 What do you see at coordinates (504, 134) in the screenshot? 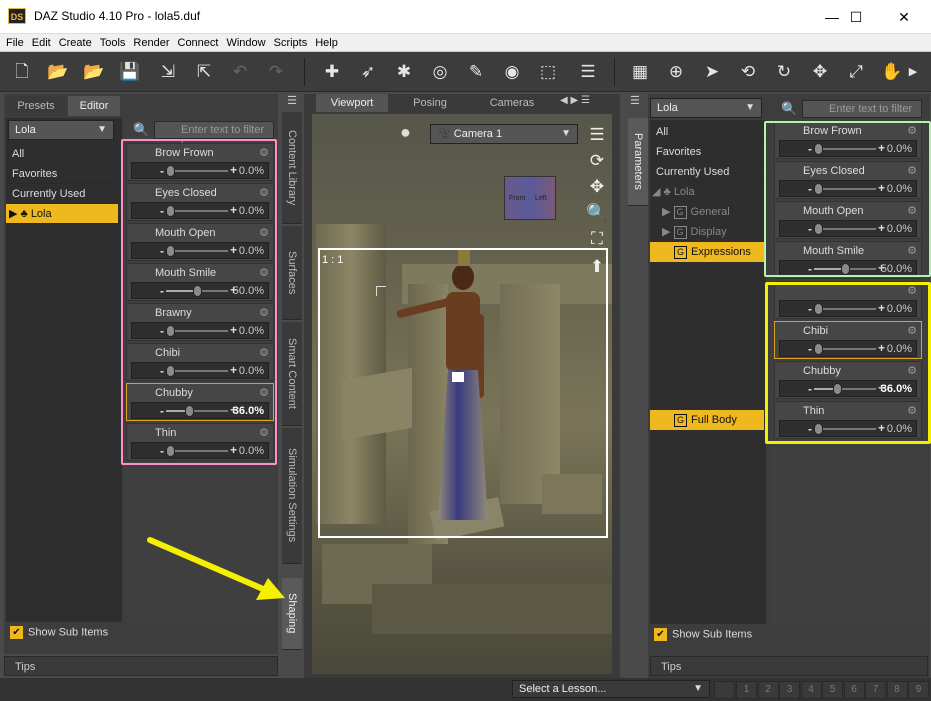
I see `camera-select: 🎥 Camera 1 ▼` at bounding box center [504, 134].